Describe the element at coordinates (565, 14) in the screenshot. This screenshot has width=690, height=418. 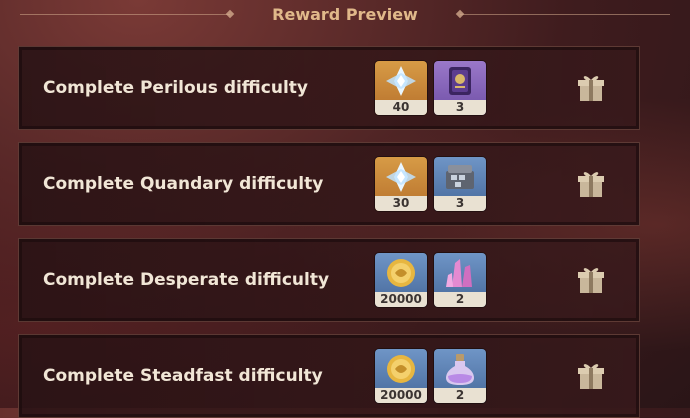
I see `header-divider-right` at that location.